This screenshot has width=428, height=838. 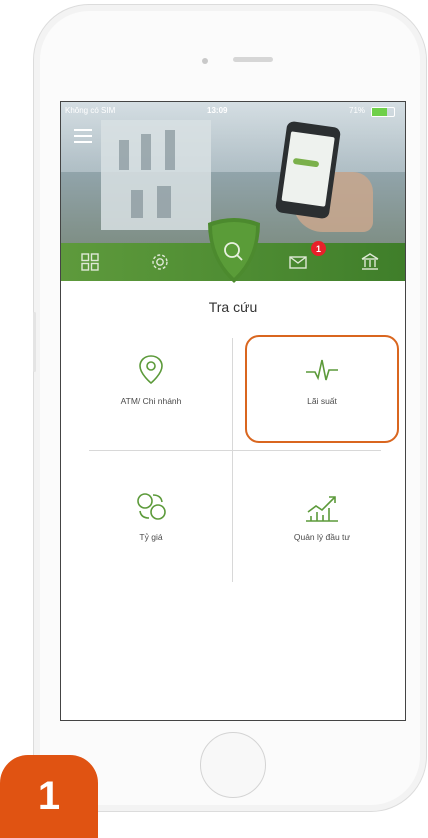 I want to click on battery-label: 71%, so click(x=357, y=110).